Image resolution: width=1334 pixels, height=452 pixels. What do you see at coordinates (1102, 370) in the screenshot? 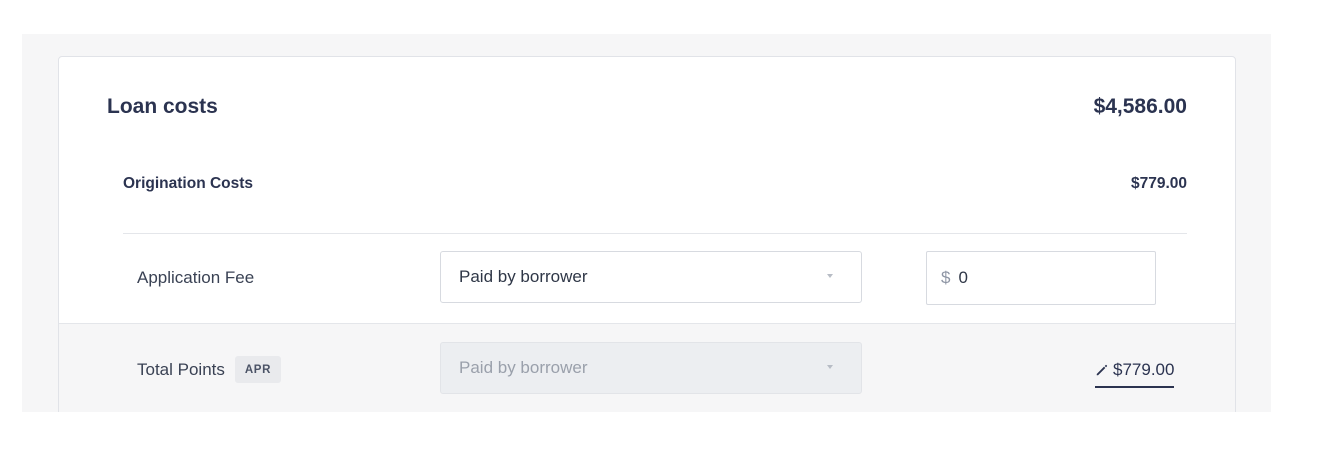
I see `pencil-icon` at bounding box center [1102, 370].